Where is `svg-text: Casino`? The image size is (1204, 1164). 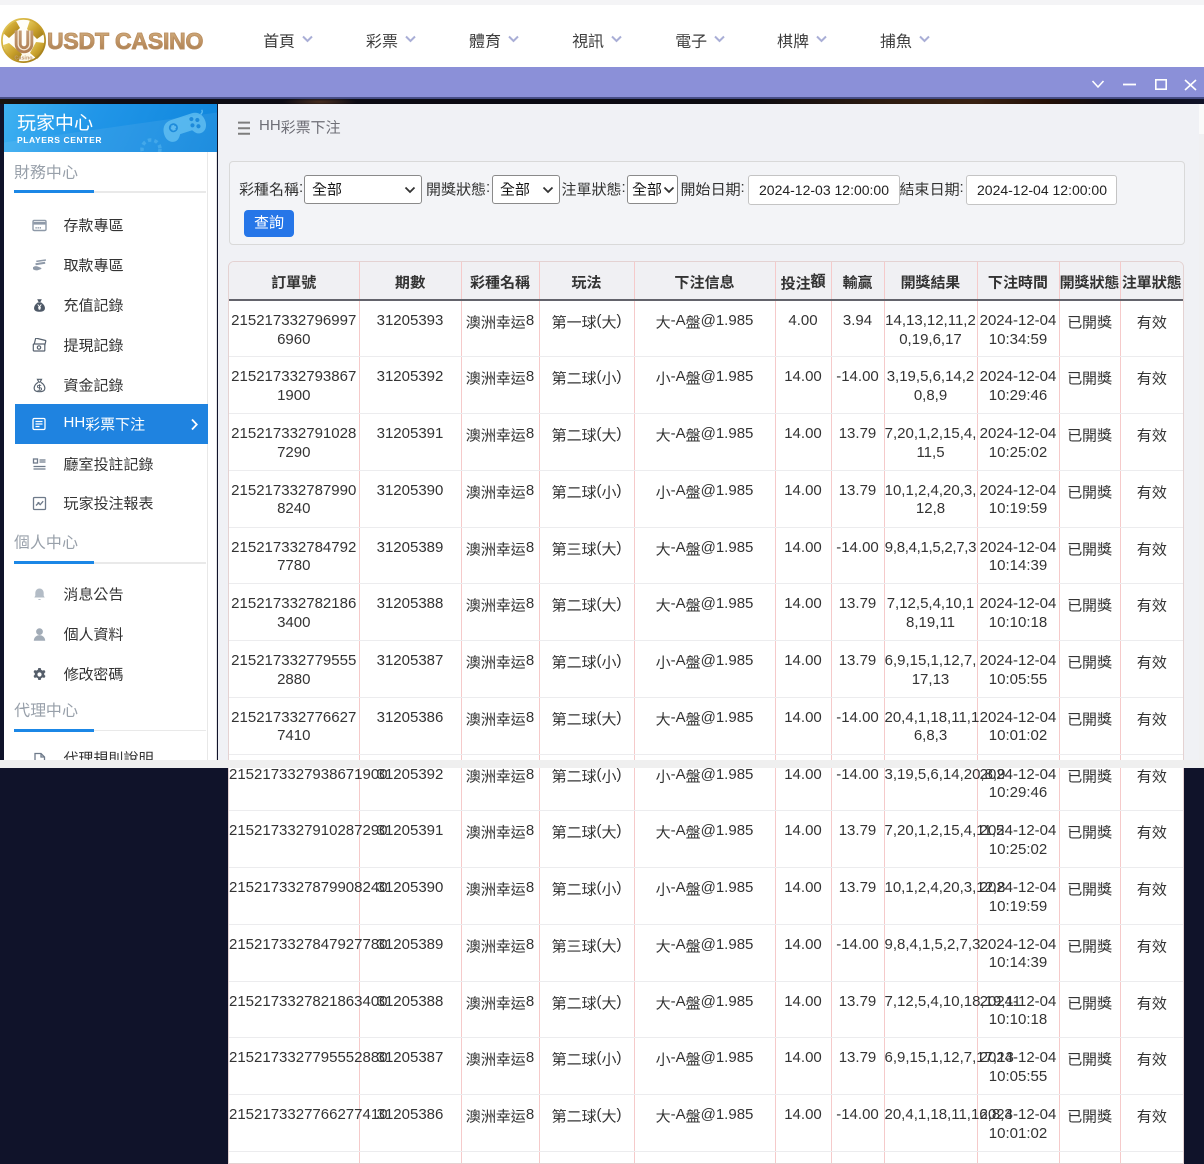
svg-text: Casino is located at coordinates (23, 59).